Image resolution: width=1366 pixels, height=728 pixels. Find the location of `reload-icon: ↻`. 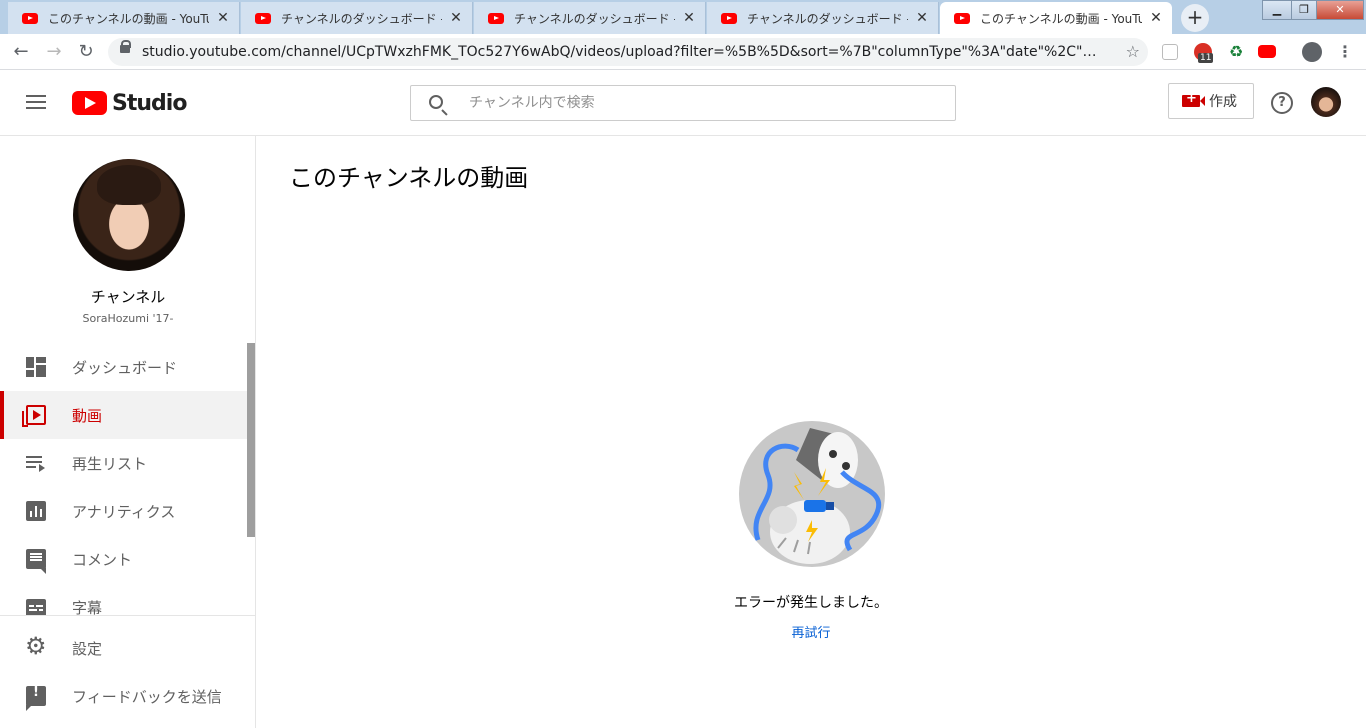

reload-icon: ↻ is located at coordinates (86, 52).